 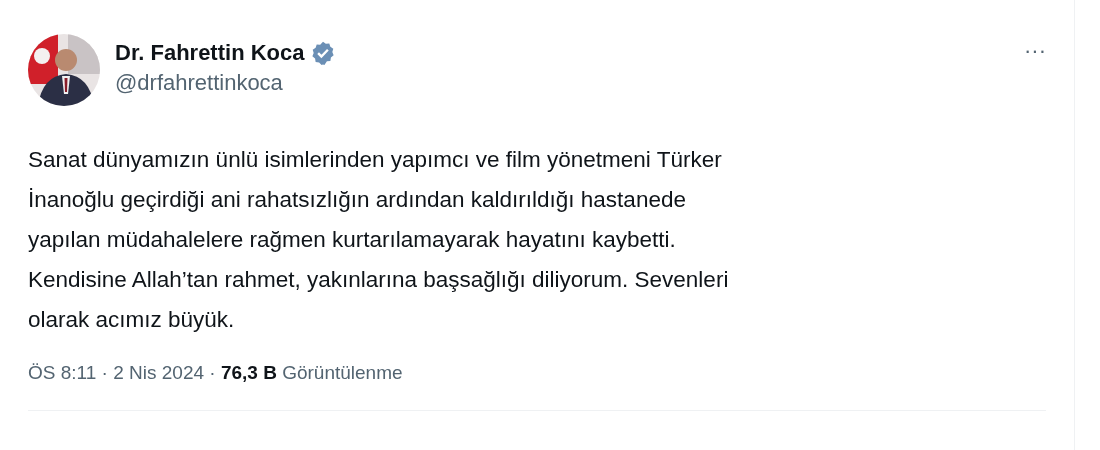 I want to click on author-name: Dr. Fahrettin Koca, so click(x=210, y=53).